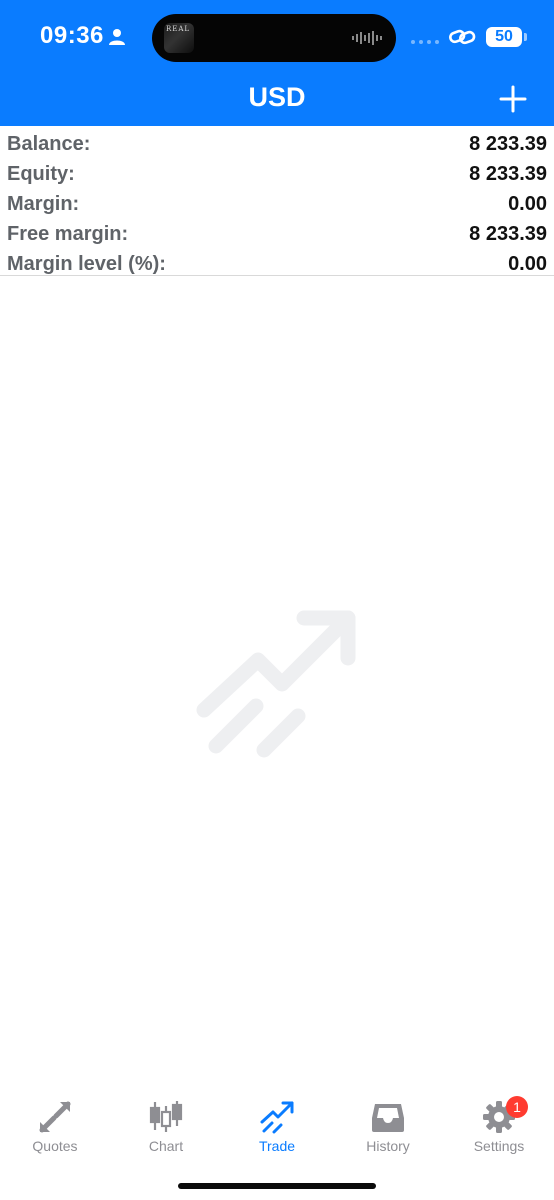 This screenshot has height=1200, width=554. What do you see at coordinates (277, 264) in the screenshot?
I see `margin-level-row: Margin level (%): 0.00` at bounding box center [277, 264].